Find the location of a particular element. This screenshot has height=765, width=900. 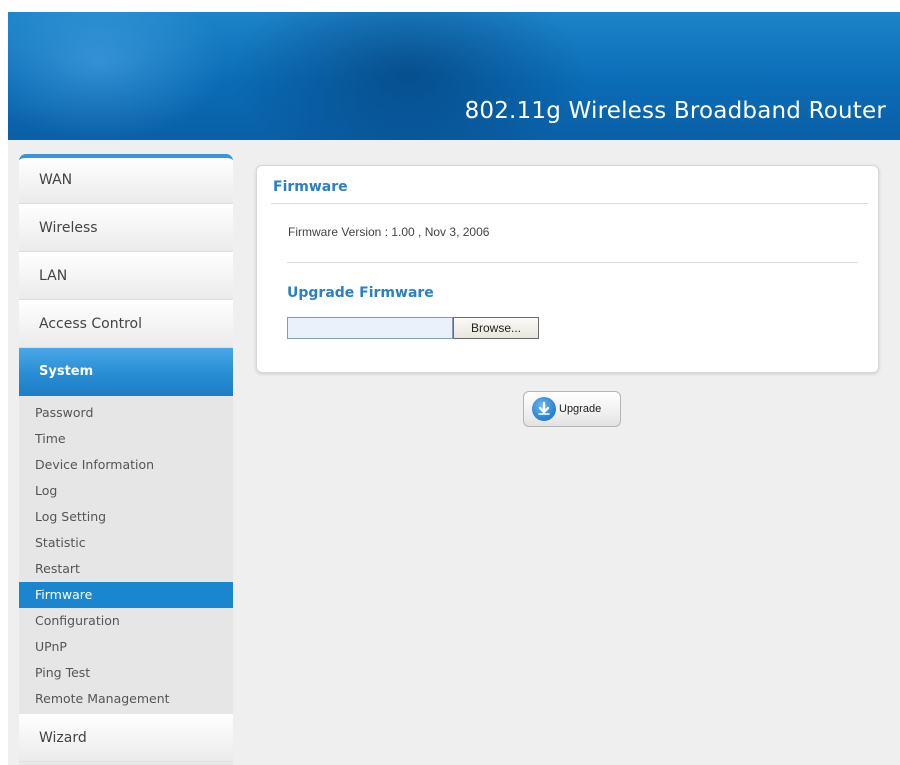

submenu-item-restart: Restart is located at coordinates (126, 569).